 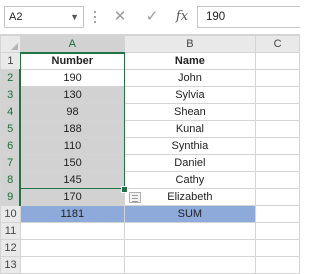 I want to click on cell-a4: 98, so click(x=72, y=112).